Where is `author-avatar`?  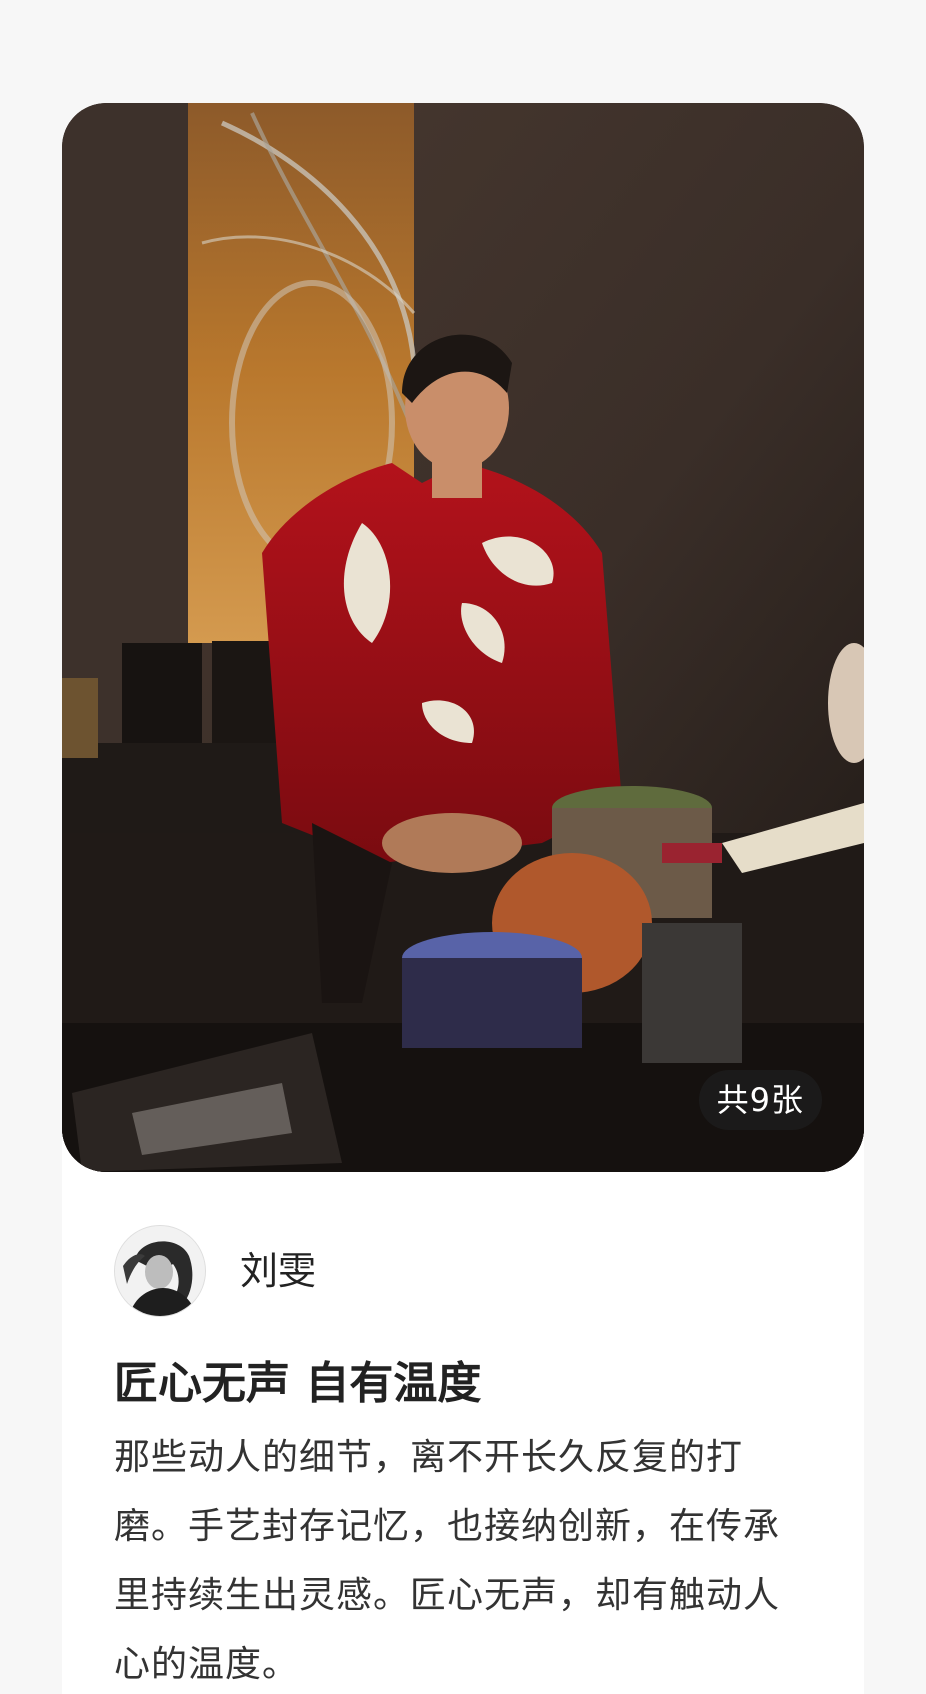
author-avatar is located at coordinates (160, 1271).